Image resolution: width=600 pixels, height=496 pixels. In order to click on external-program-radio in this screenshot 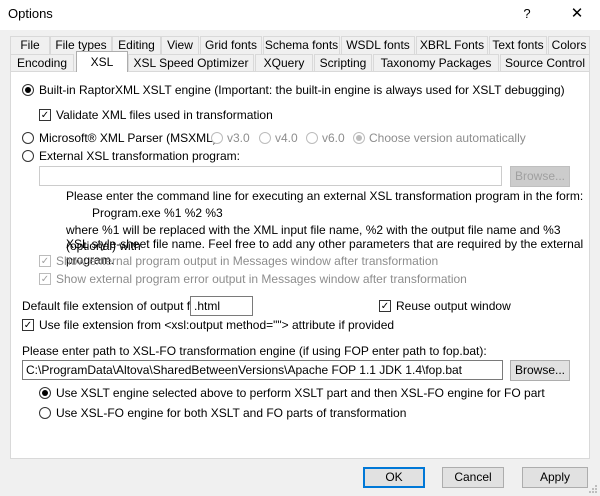, I will do `click(28, 156)`.